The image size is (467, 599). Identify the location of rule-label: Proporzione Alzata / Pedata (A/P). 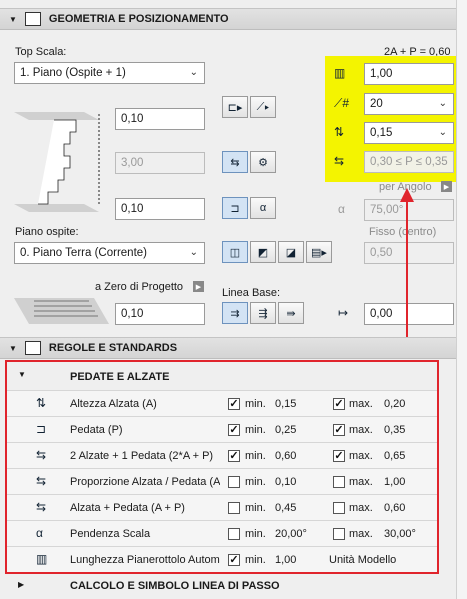
(145, 482).